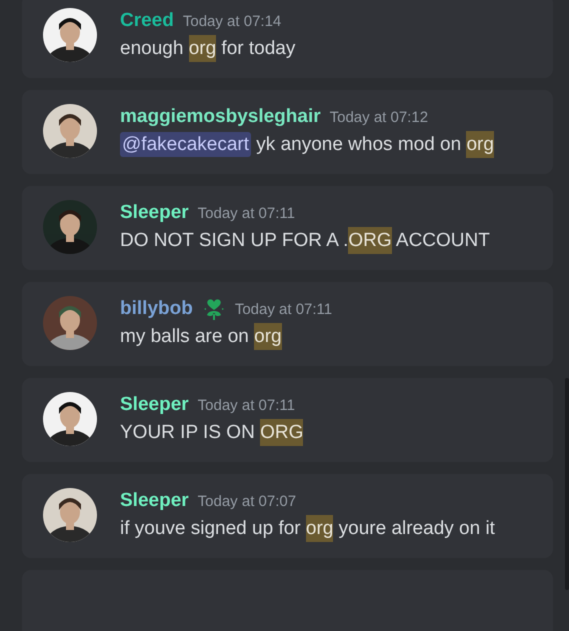 This screenshot has height=631, width=569. What do you see at coordinates (320, 145) in the screenshot?
I see `message-text: @fakecakecart yk anyone whos mod on org` at bounding box center [320, 145].